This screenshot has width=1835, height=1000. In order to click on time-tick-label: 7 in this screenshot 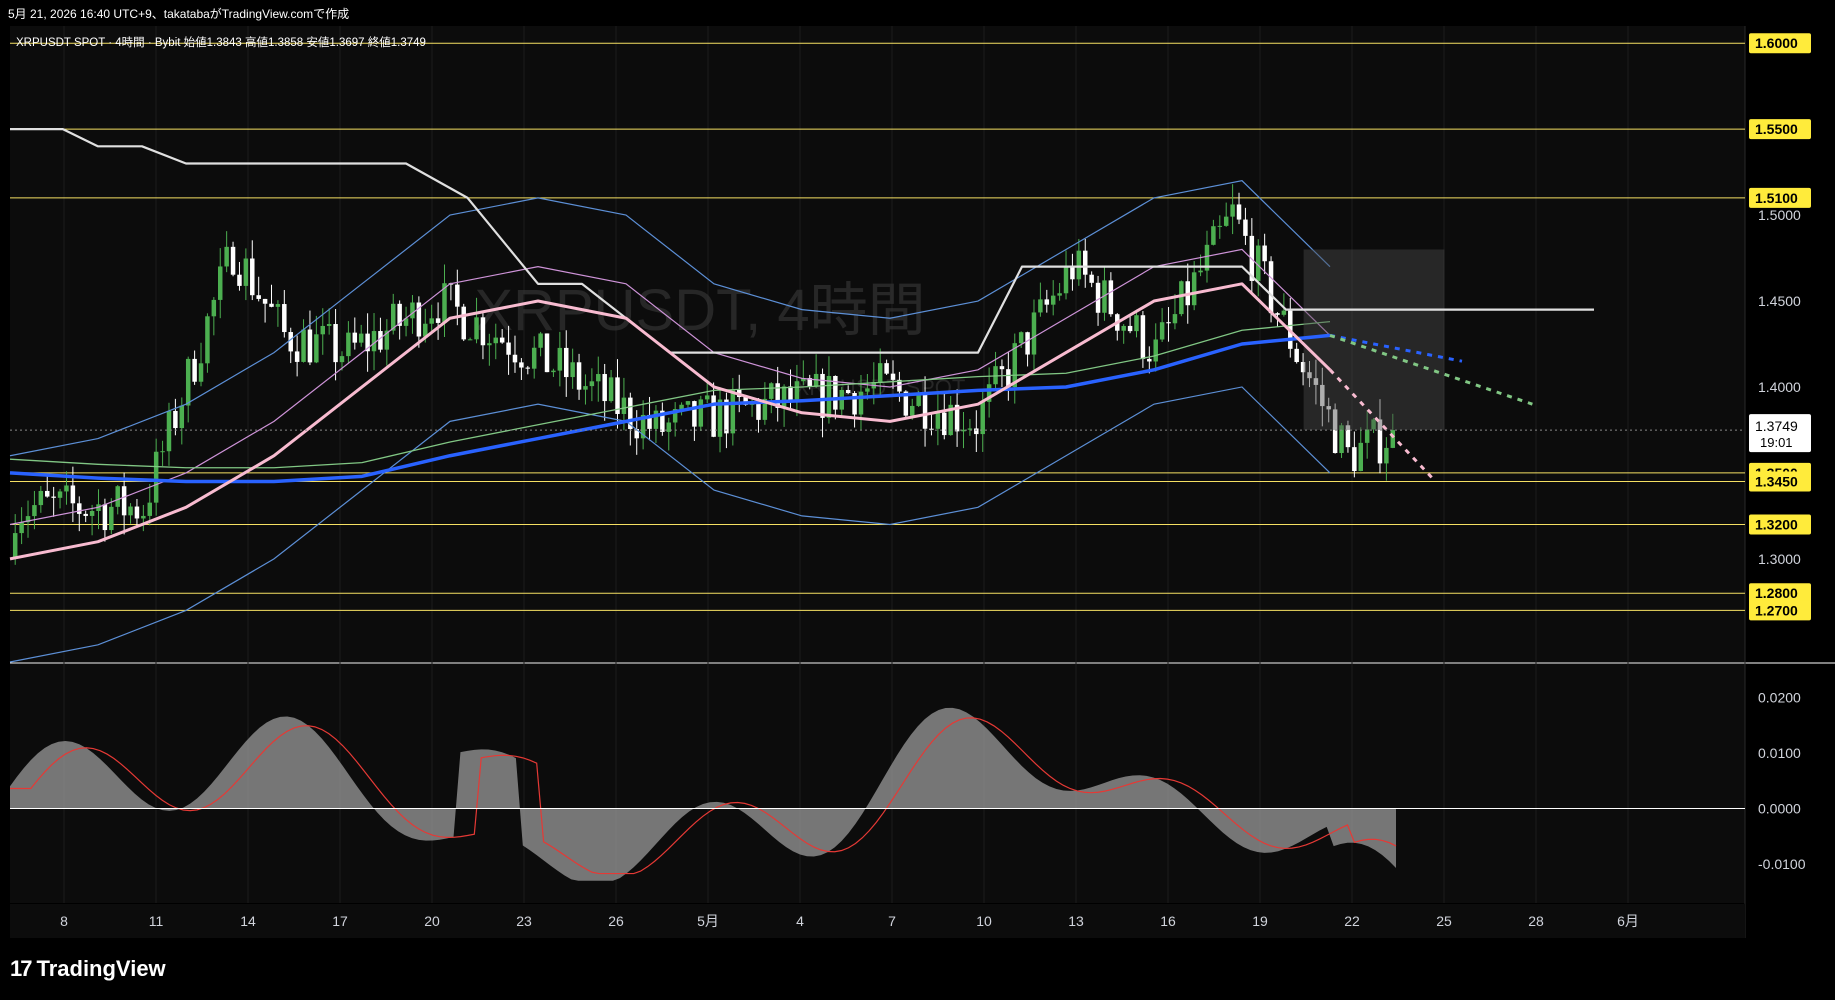, I will do `click(892, 921)`.